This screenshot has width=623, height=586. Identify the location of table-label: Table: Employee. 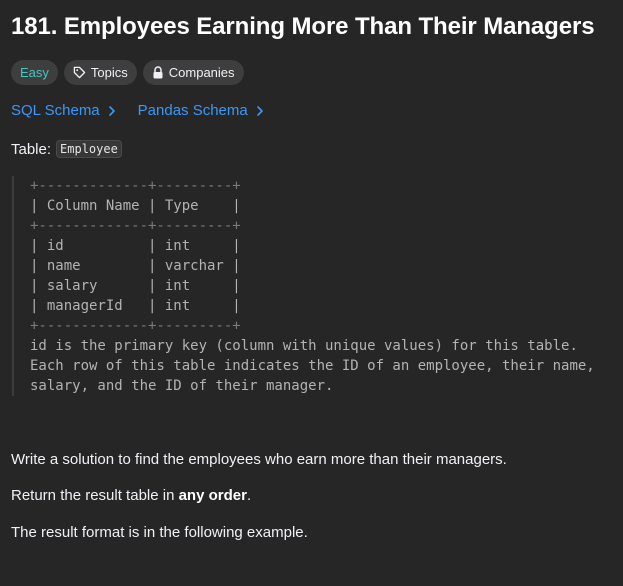
(66, 149).